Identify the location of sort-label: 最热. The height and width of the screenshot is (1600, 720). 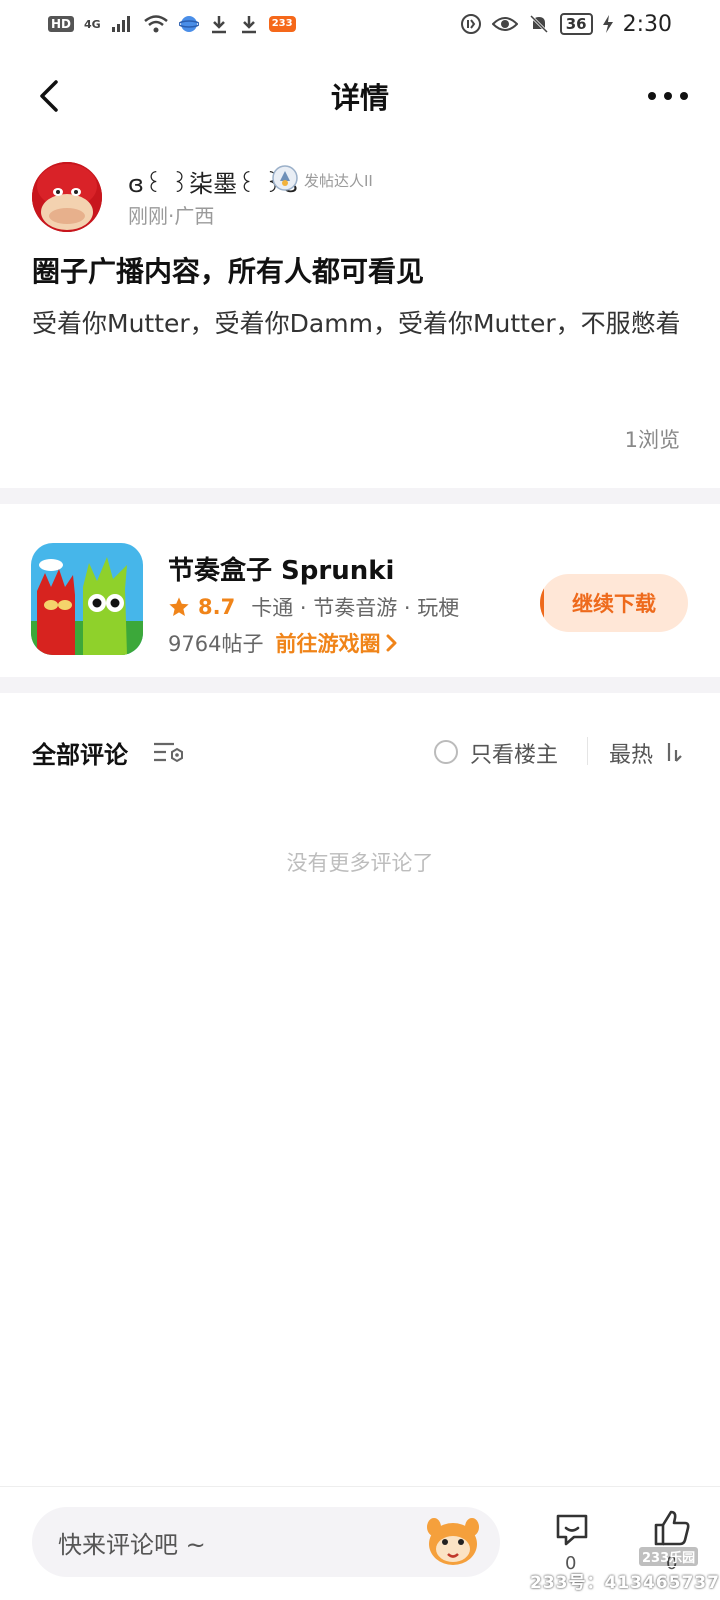
(631, 753).